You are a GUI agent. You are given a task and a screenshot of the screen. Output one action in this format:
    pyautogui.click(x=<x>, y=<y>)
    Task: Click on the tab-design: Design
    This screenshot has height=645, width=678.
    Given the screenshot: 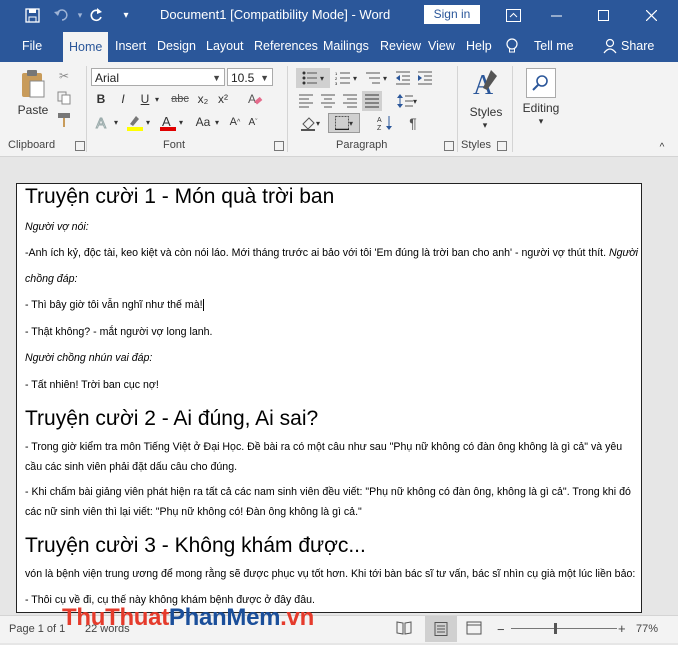 What is the action you would take?
    pyautogui.click(x=176, y=46)
    